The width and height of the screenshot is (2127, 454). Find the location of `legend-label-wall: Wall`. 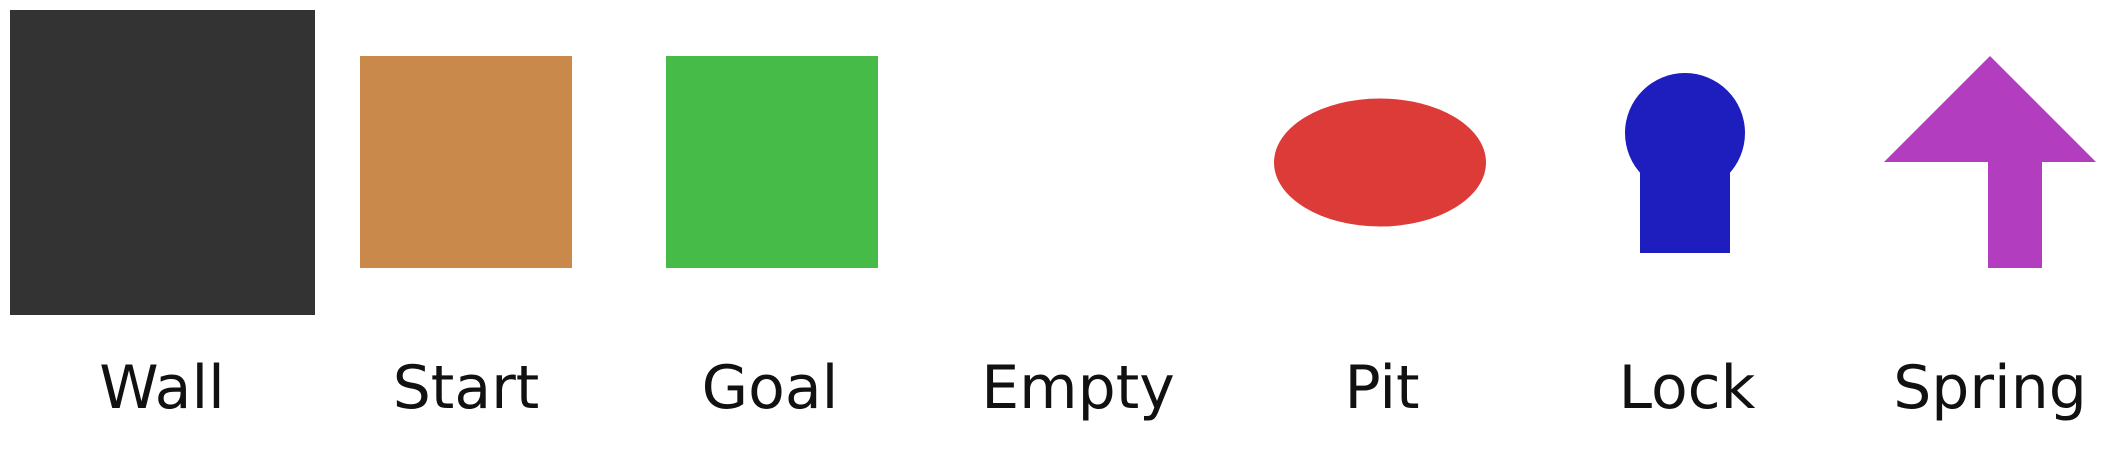

legend-label-wall: Wall is located at coordinates (162, 388).